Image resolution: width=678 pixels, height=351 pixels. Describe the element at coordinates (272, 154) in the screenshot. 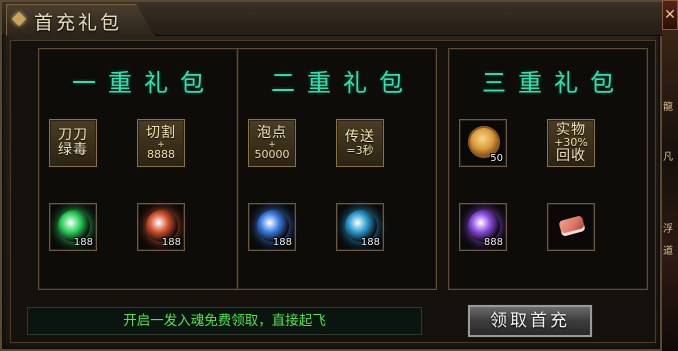

I see `perk-line: 50000` at that location.